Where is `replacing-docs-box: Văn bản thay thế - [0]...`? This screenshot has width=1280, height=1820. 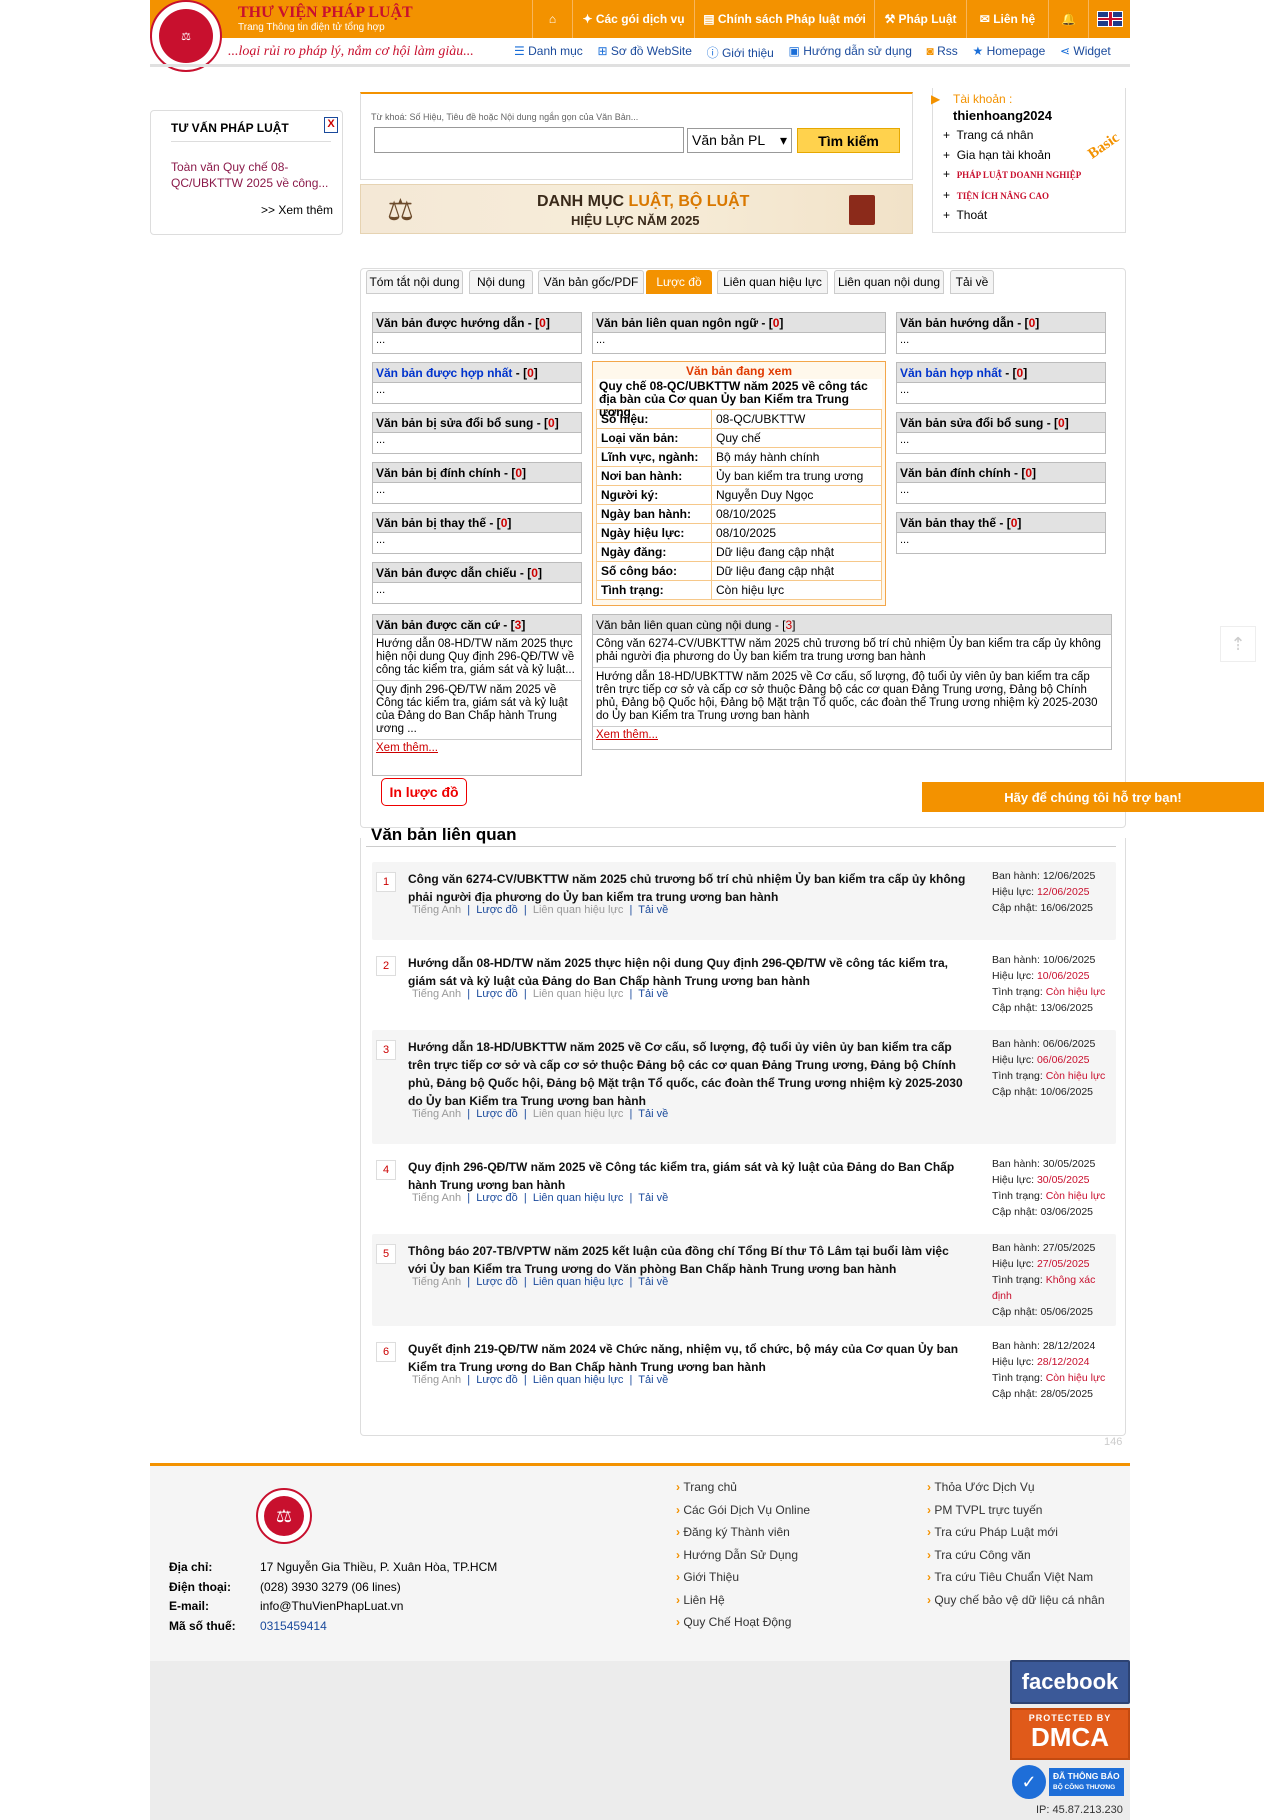
replacing-docs-box: Văn bản thay thế - [0]... is located at coordinates (1001, 533).